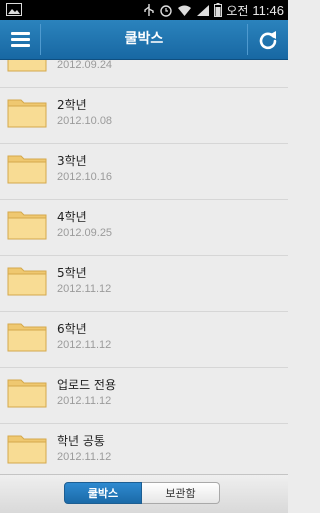 The width and height of the screenshot is (320, 513). I want to click on image-icon, so click(14, 9).